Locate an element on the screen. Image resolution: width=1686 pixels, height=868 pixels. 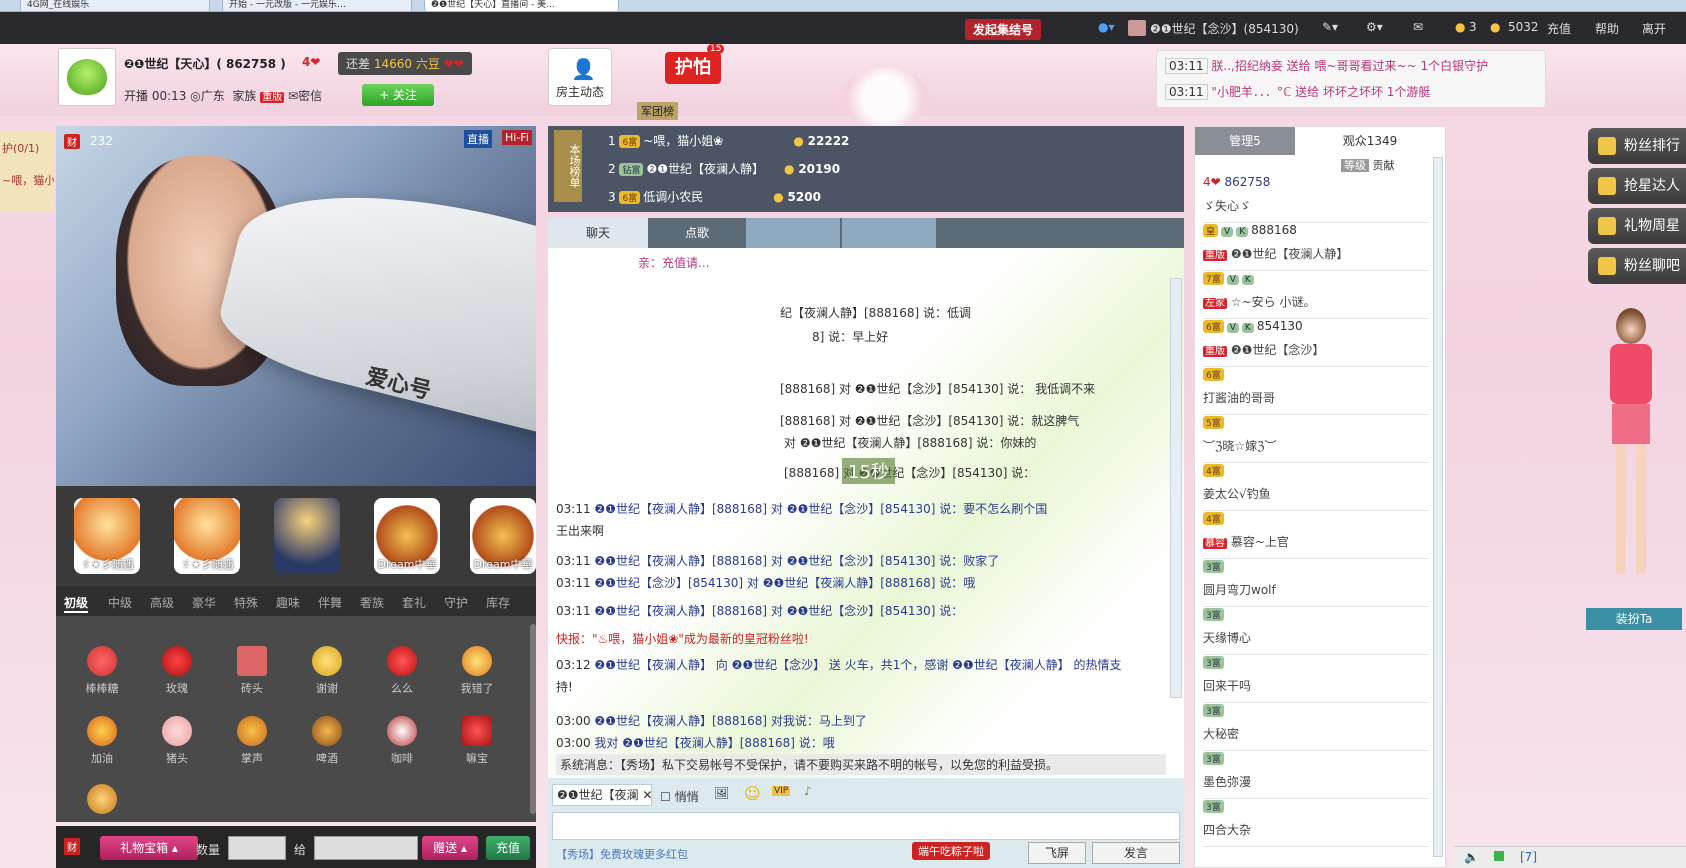
gift-item: 掌声 is located at coordinates (252, 741).